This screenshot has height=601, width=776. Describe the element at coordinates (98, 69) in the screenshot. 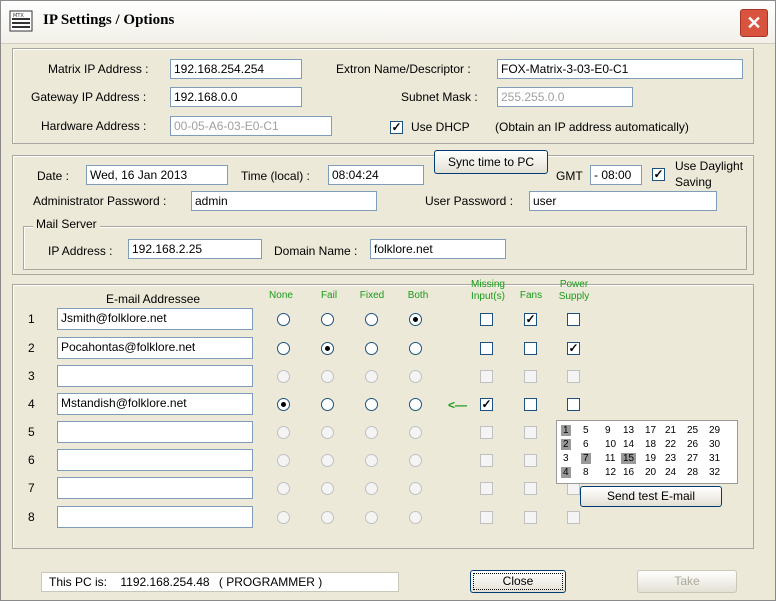

I see `matrix-ip-label: Matrix IP Address :` at that location.